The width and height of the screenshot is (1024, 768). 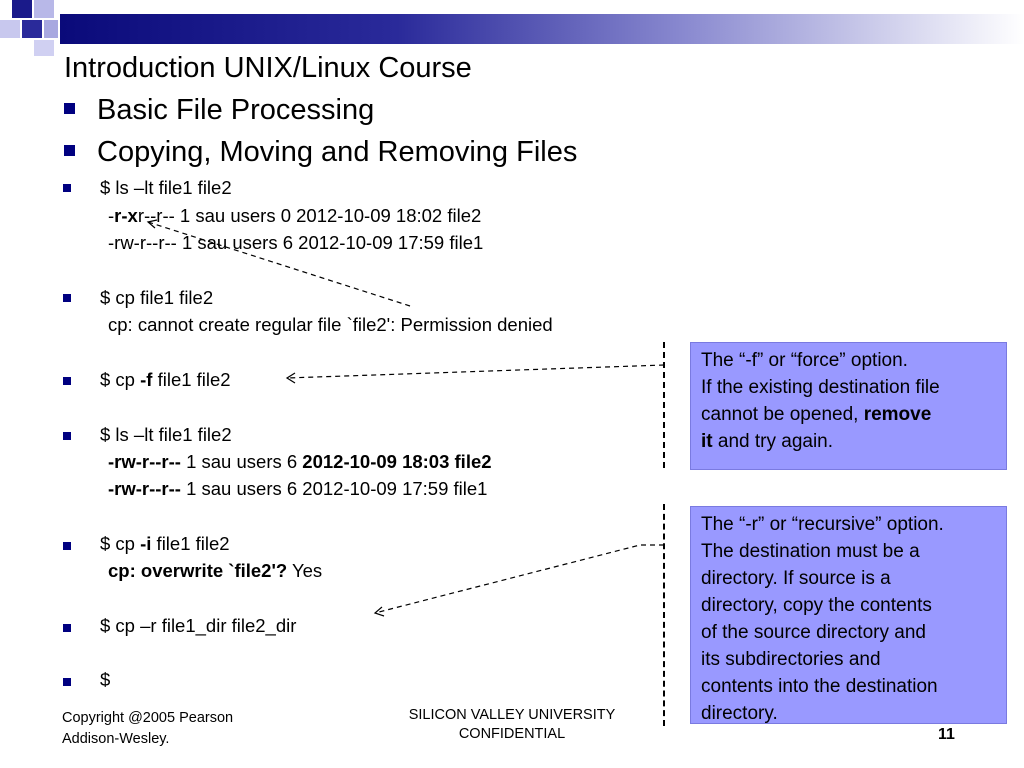 What do you see at coordinates (519, 579) in the screenshot?
I see `arrow-to-cp-recursive` at bounding box center [519, 579].